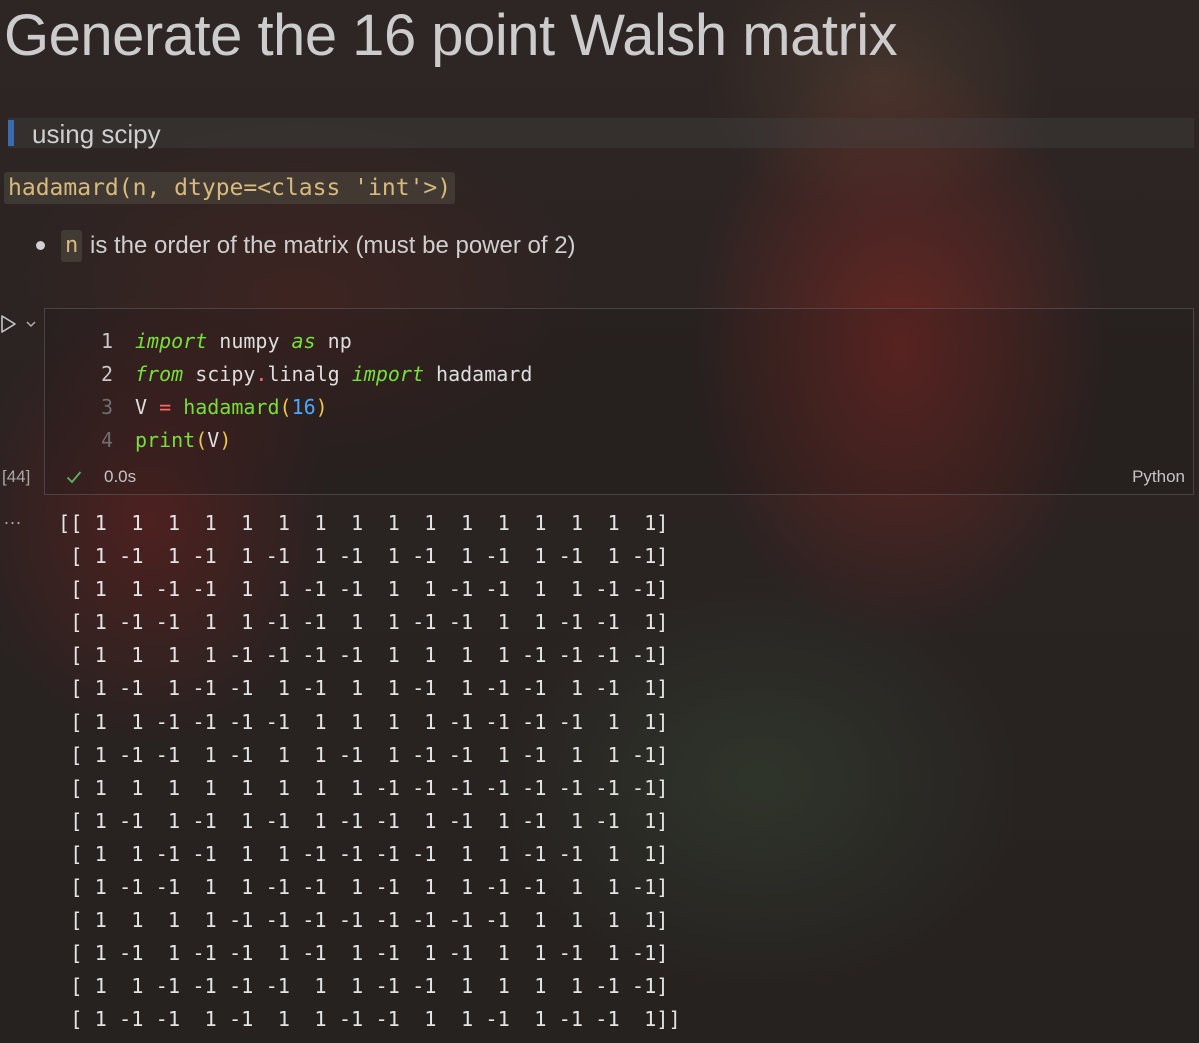 The height and width of the screenshot is (1043, 1199). What do you see at coordinates (106, 374) in the screenshot?
I see `line-number: 2` at bounding box center [106, 374].